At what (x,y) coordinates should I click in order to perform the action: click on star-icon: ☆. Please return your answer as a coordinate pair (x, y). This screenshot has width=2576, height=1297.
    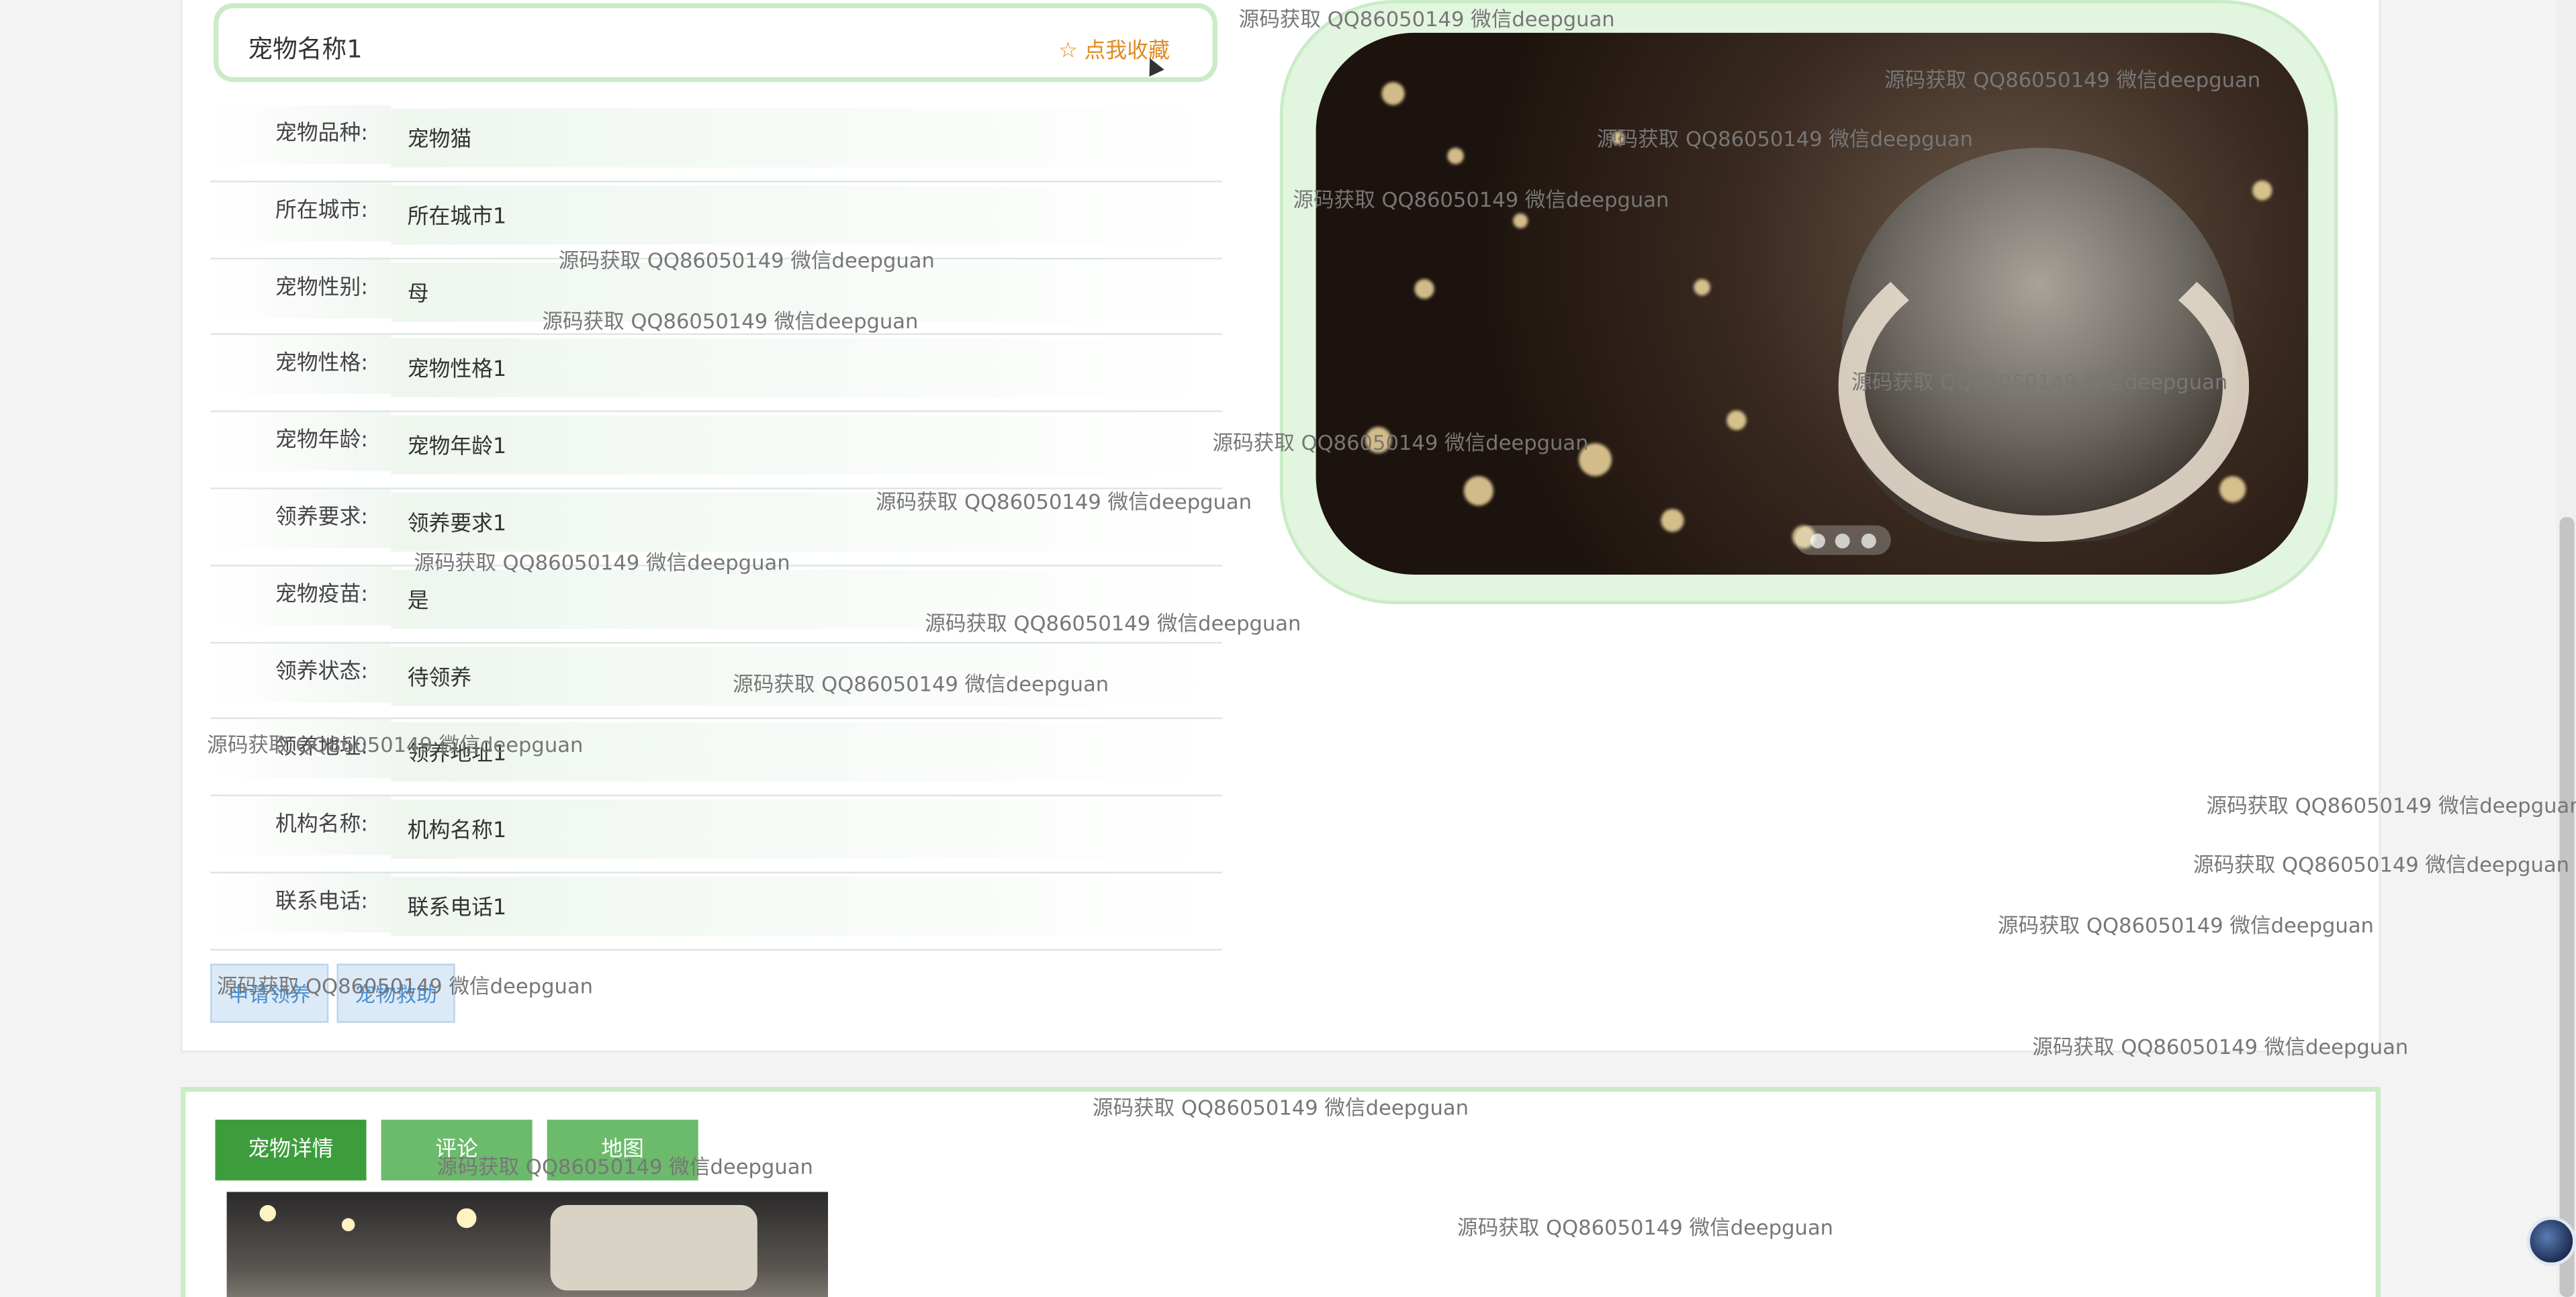
    Looking at the image, I should click on (1068, 51).